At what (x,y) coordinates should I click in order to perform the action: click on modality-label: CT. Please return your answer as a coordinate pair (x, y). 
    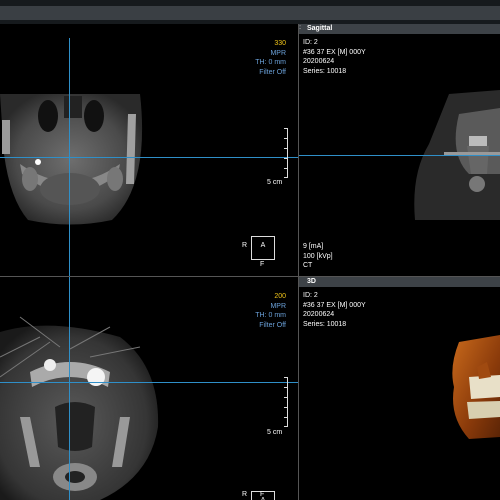
    Looking at the image, I should click on (308, 265).